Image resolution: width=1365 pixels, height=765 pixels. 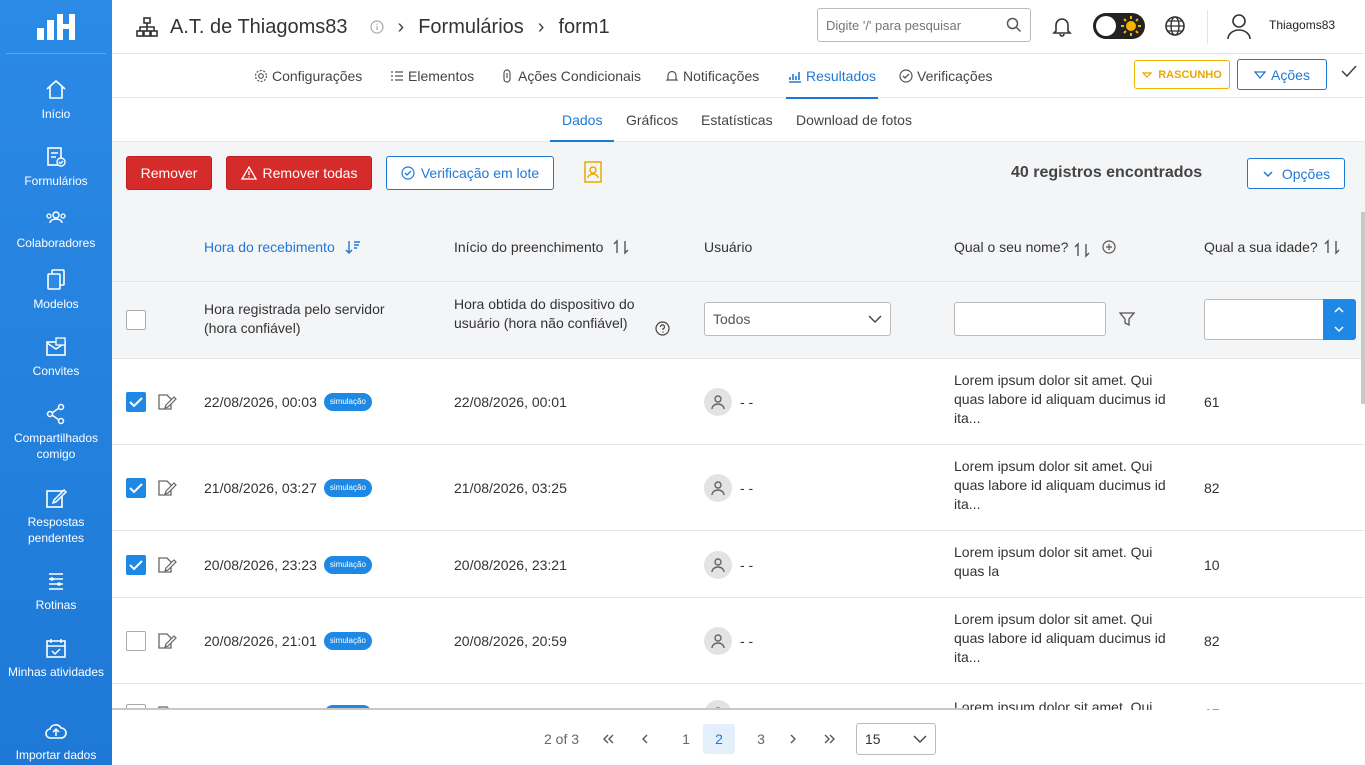 I want to click on sort-desc-icon, so click(x=353, y=247).